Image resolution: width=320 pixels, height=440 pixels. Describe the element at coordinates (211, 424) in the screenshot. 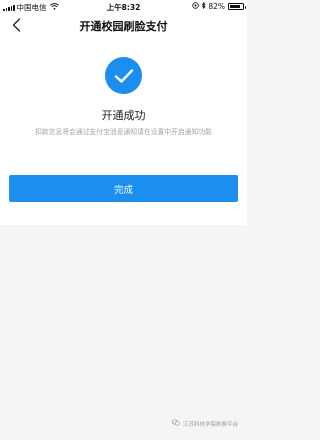

I see `watermark-text: 江苏科技学院刷费平台` at that location.